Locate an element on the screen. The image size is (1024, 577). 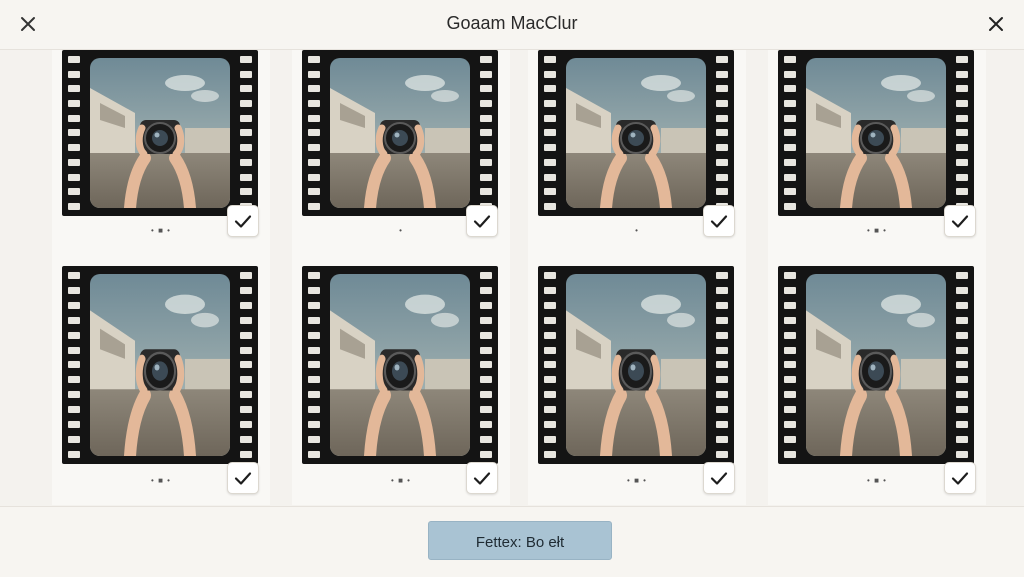
bottom-bar: Fettex: Bo ełt is located at coordinates (512, 541).